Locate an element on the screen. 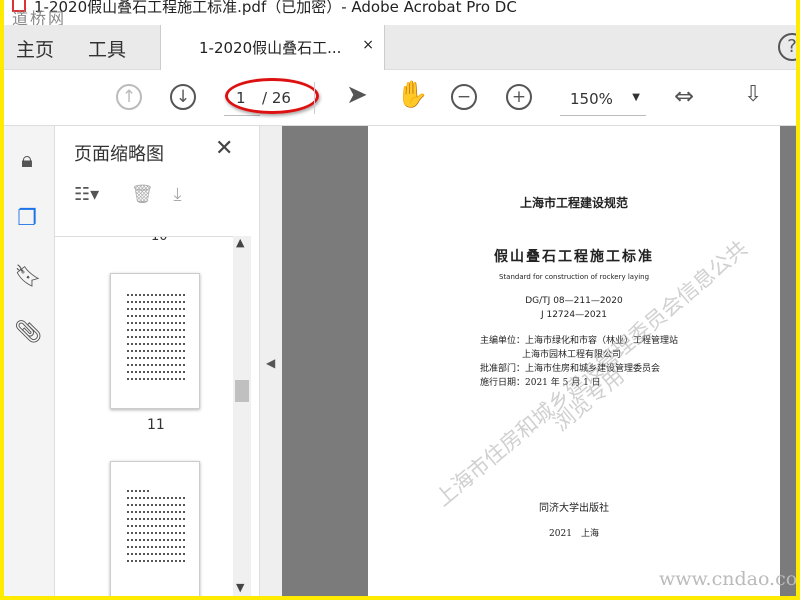 This screenshot has height=600, width=800. hand-tool-icon: ✋ is located at coordinates (412, 95).